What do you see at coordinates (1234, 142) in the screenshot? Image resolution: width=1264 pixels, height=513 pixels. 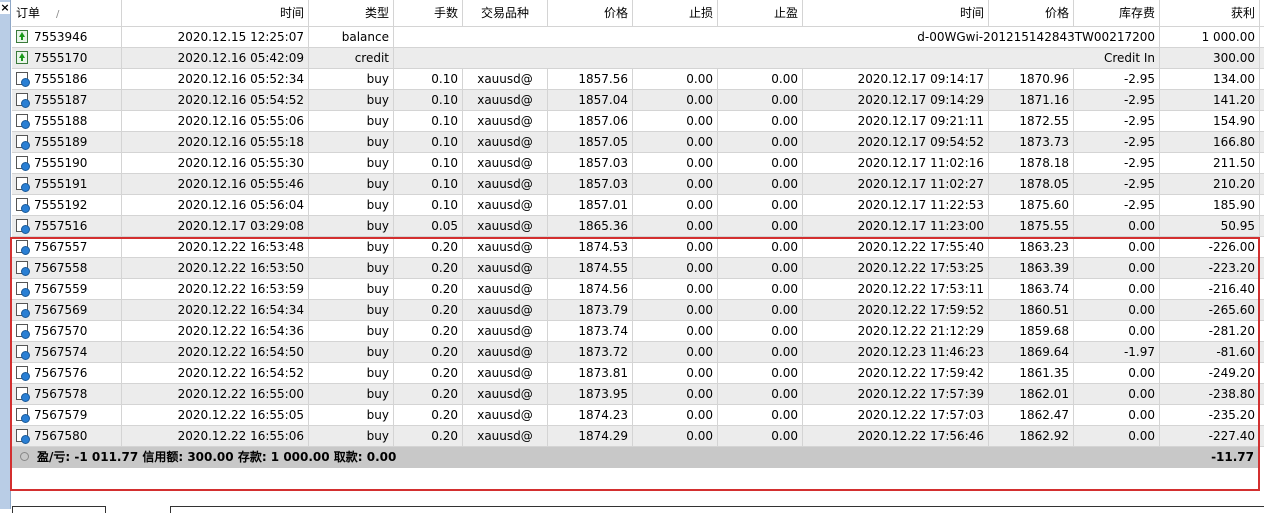 I see `cell-value: 166.80` at bounding box center [1234, 142].